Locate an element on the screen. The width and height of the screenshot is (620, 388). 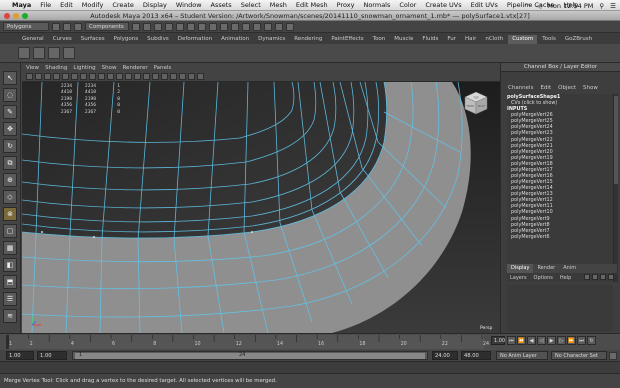
tab-surfaces: Surfaces is located at coordinates (93, 39).